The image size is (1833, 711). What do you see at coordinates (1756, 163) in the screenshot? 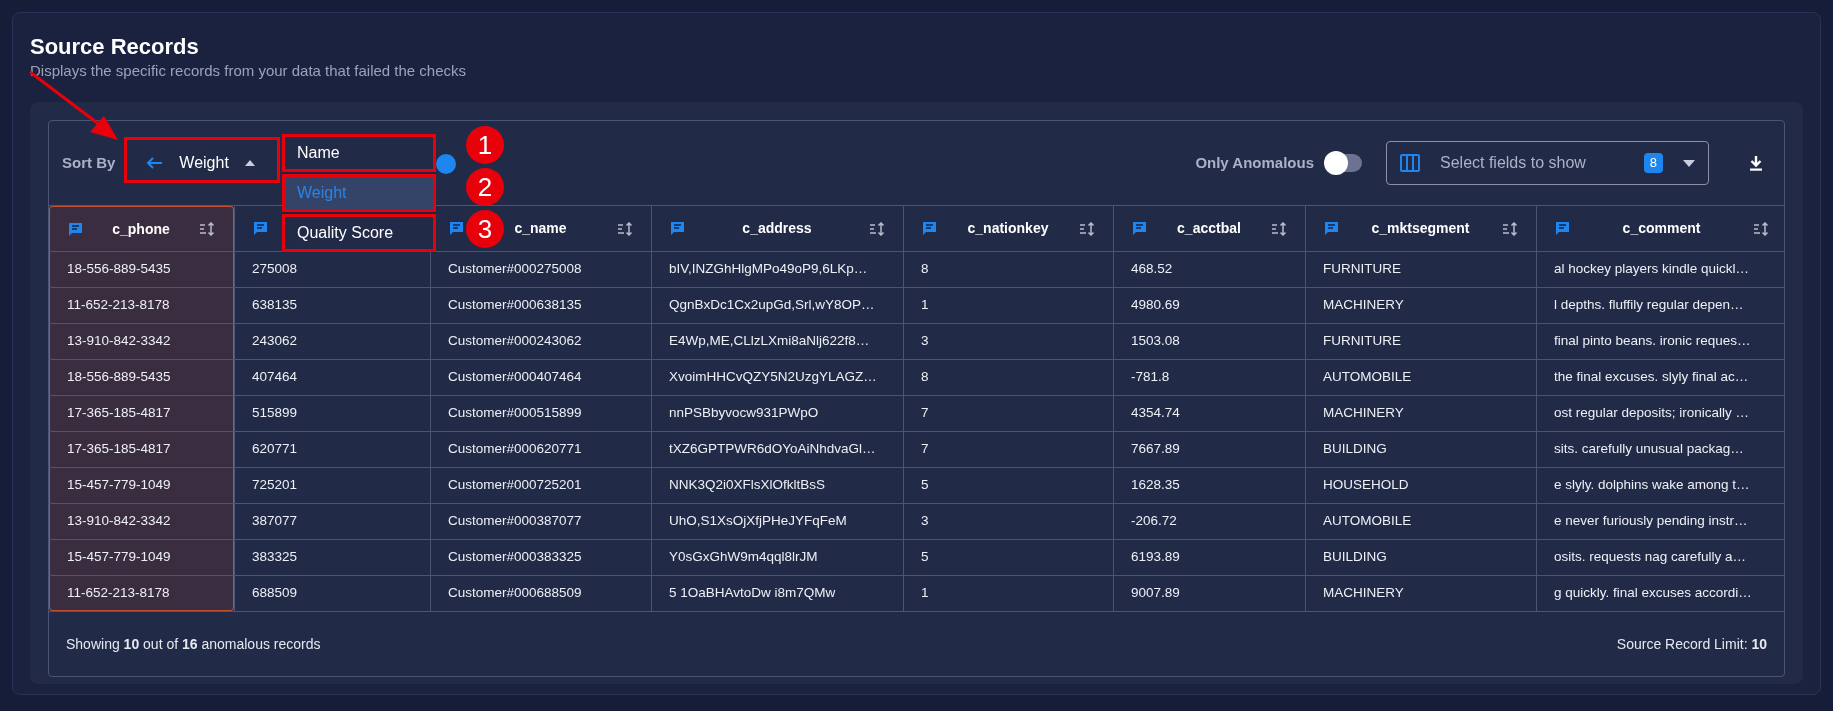
I see `download-icon` at bounding box center [1756, 163].